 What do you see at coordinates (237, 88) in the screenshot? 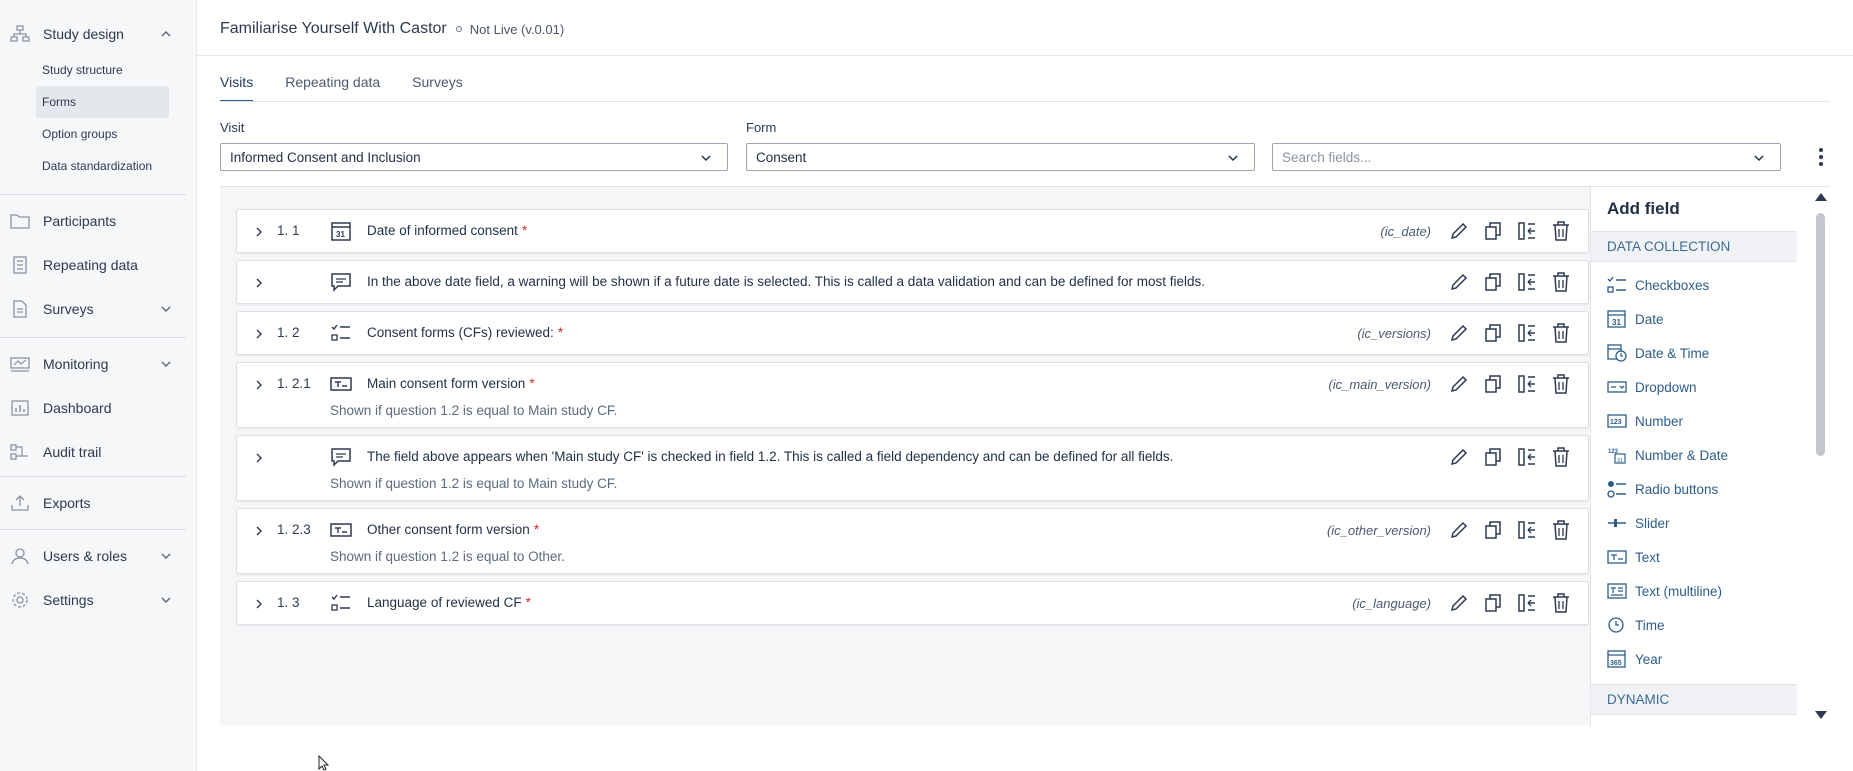
I see `tab-visits: Visits` at bounding box center [237, 88].